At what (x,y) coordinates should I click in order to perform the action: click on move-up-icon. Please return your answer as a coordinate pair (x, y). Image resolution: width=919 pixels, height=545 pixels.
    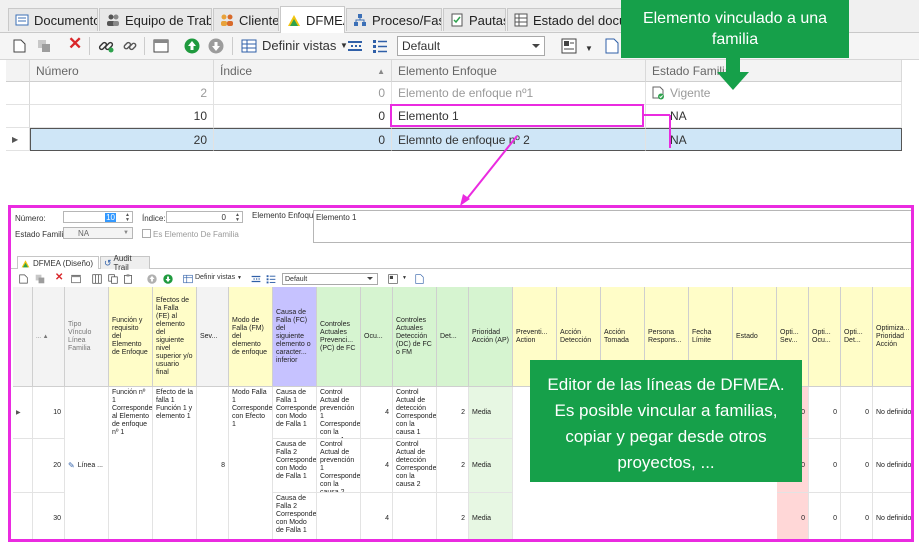
    Looking at the image, I should click on (192, 46).